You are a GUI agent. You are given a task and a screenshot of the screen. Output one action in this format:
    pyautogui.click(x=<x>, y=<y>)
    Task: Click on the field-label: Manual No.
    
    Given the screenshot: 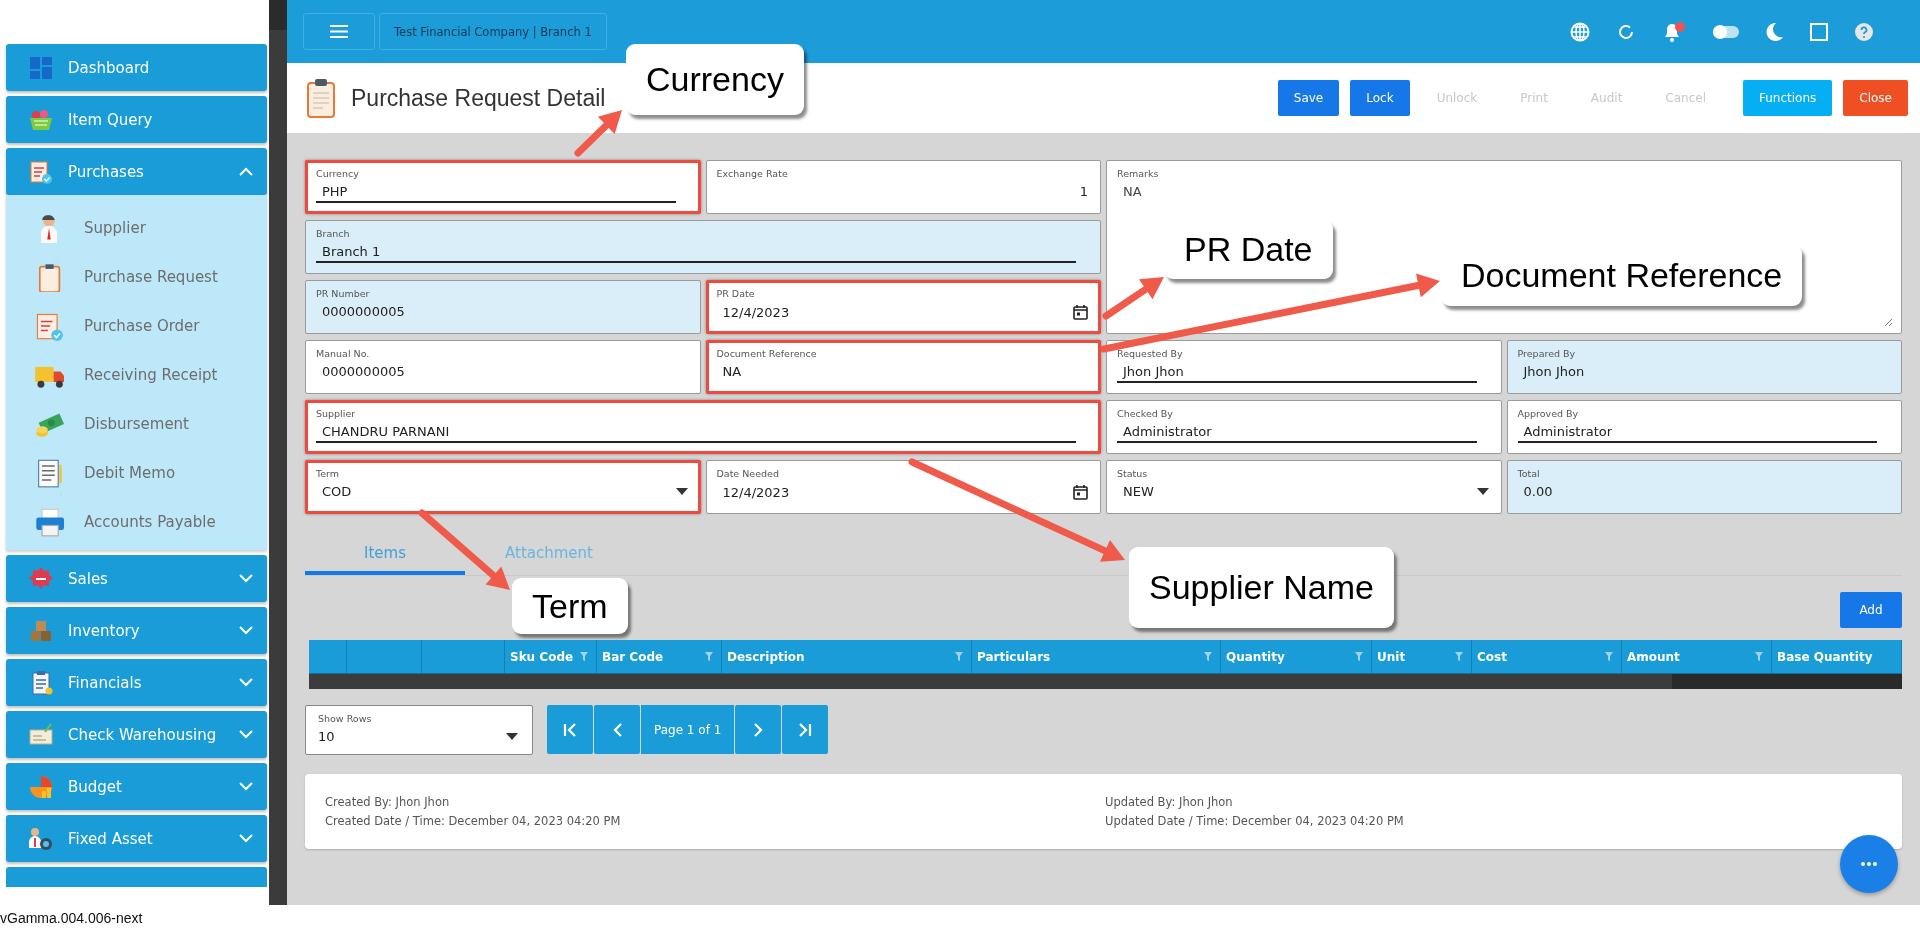 What is the action you would take?
    pyautogui.click(x=343, y=353)
    